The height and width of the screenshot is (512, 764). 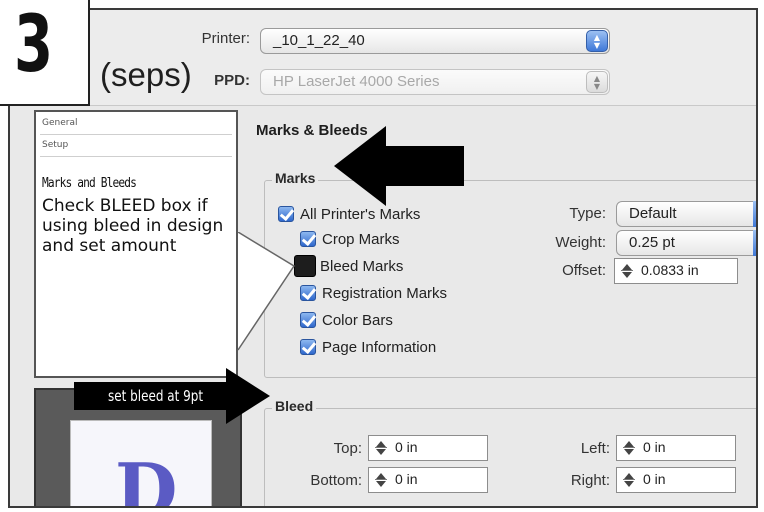 I want to click on preview-page: D, so click(x=141, y=464).